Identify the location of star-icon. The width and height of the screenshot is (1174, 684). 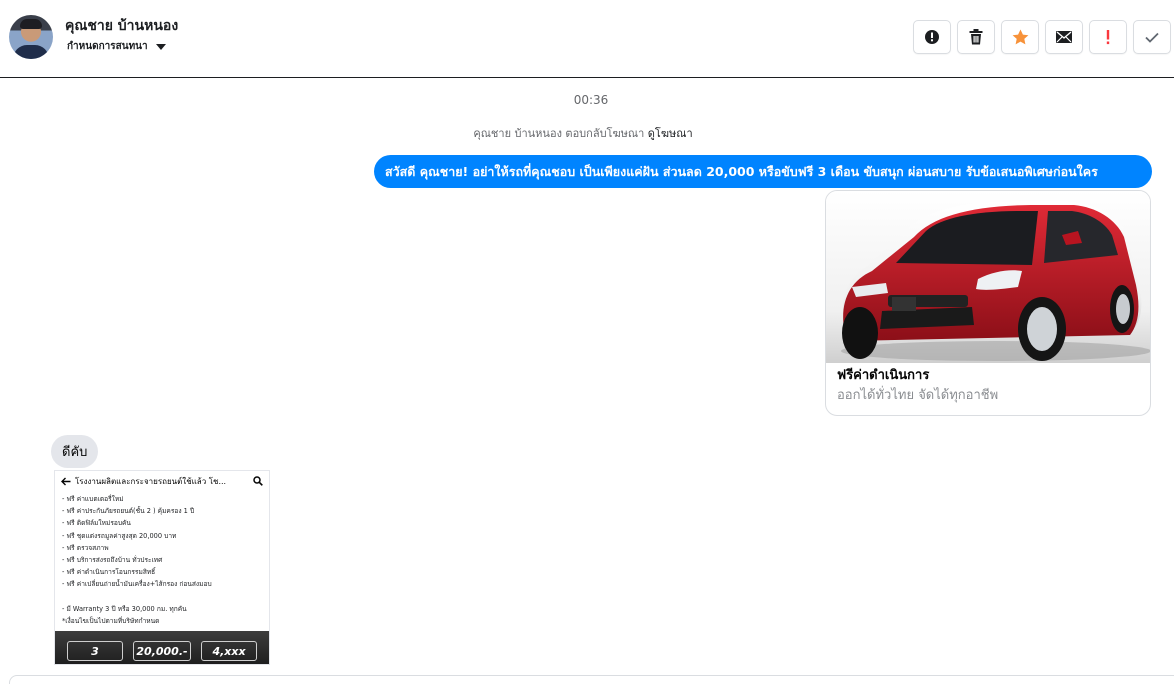
(1020, 37).